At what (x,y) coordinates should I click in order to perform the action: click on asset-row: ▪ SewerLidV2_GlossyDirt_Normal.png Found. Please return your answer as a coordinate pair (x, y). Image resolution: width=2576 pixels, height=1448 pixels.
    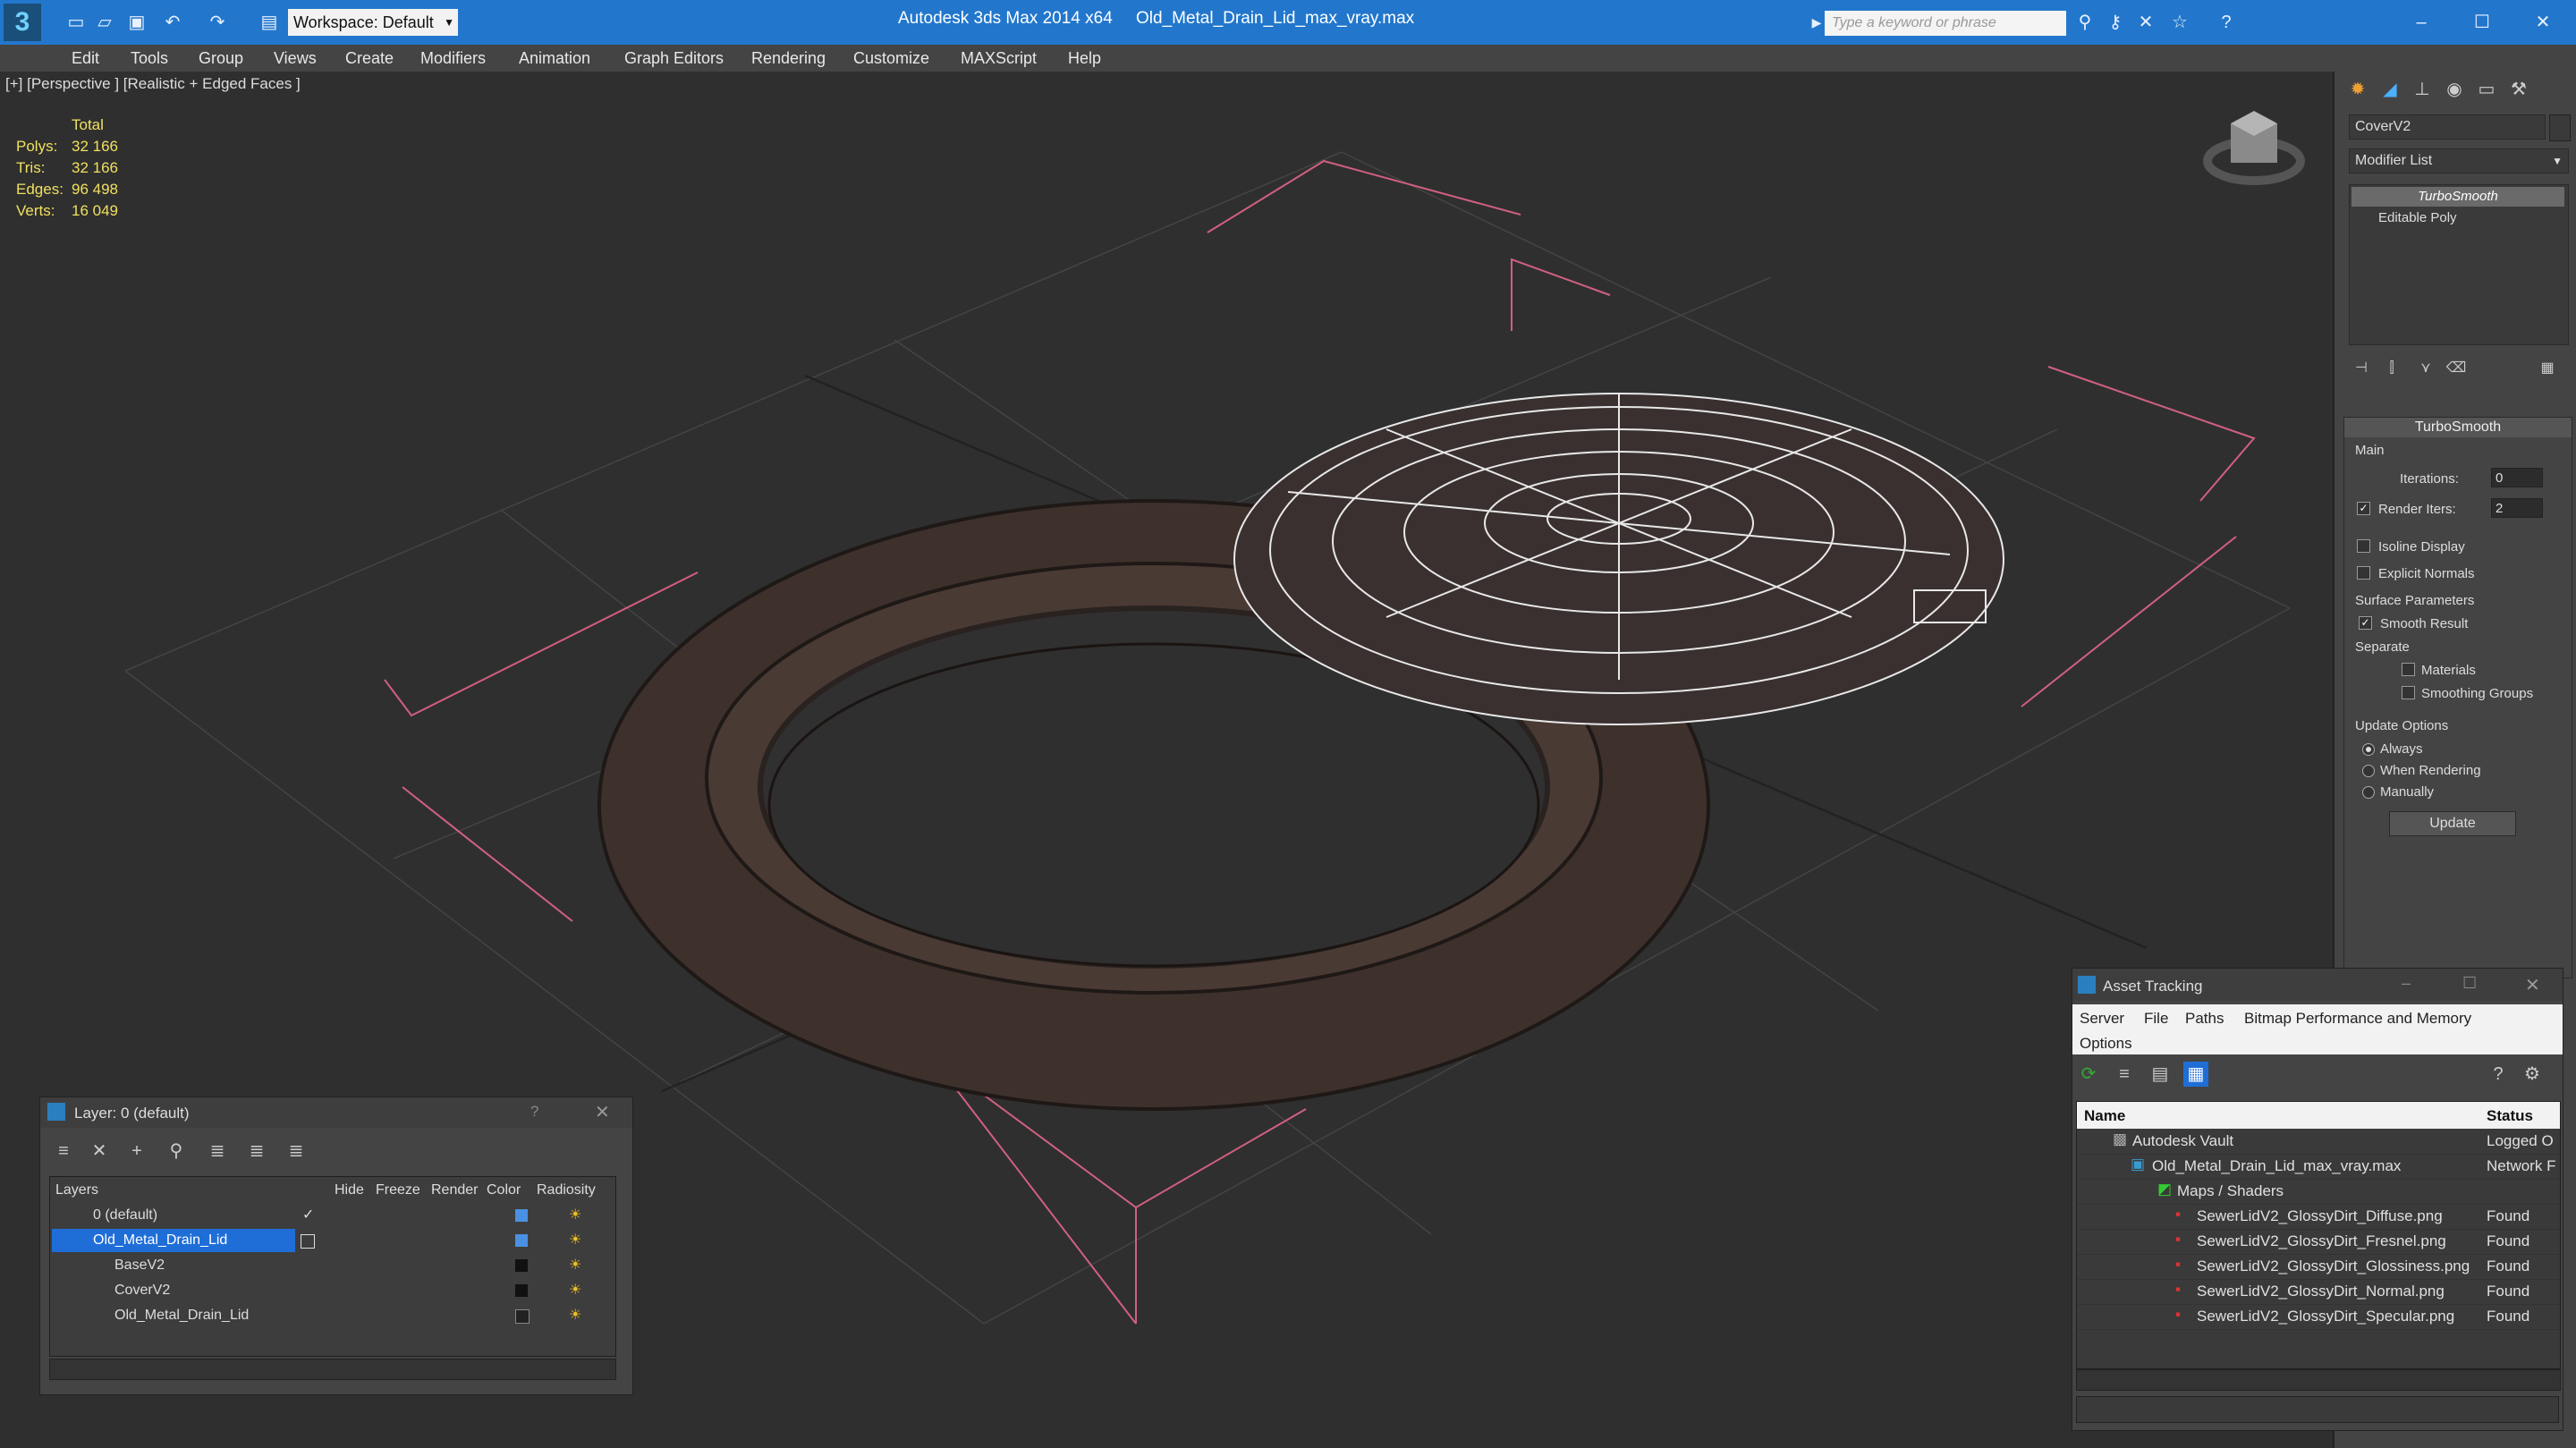
    Looking at the image, I should click on (2318, 1292).